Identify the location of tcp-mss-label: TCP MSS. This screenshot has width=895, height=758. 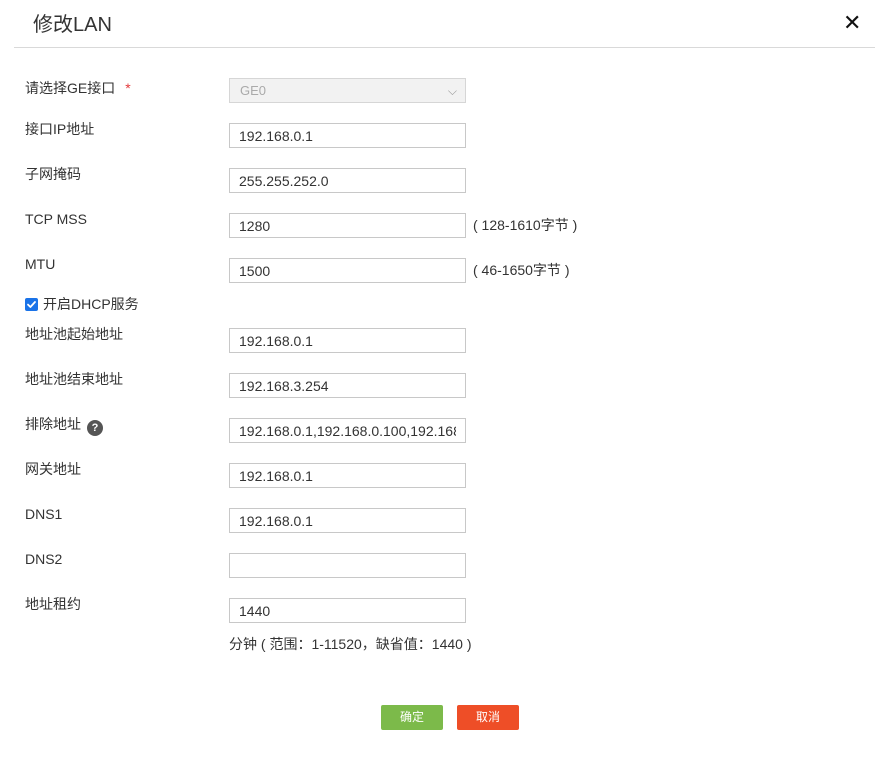
(56, 219).